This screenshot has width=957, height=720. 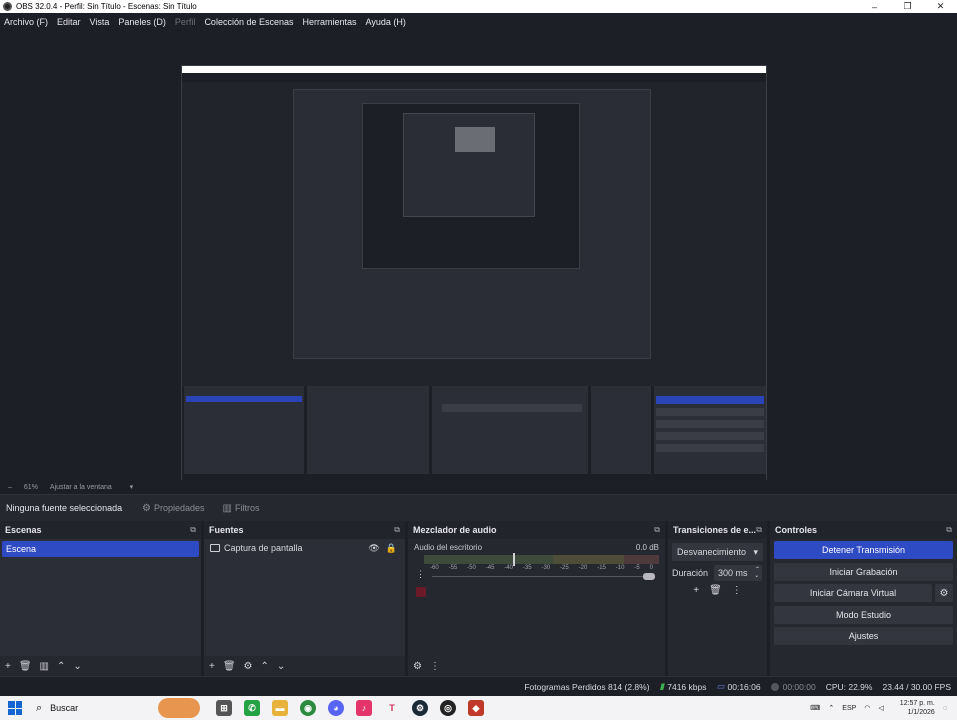 I want to click on language-indicator: ESP, so click(x=849, y=708).